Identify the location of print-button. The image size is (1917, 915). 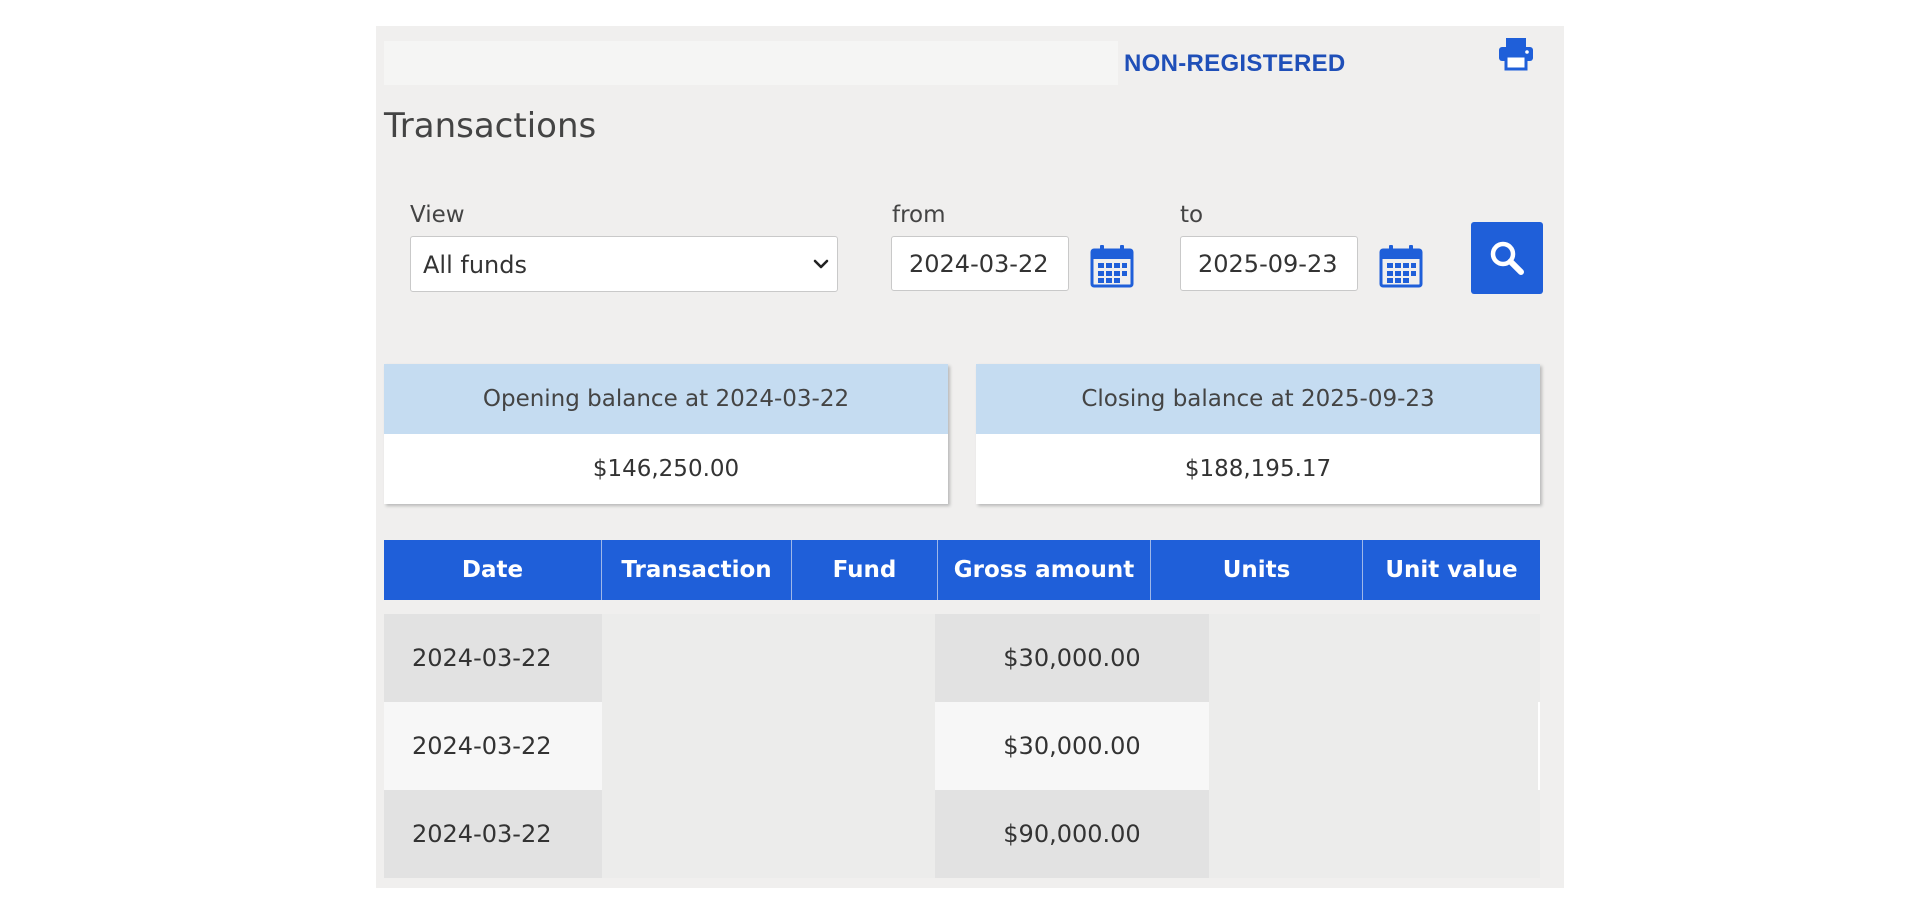
(1516, 54).